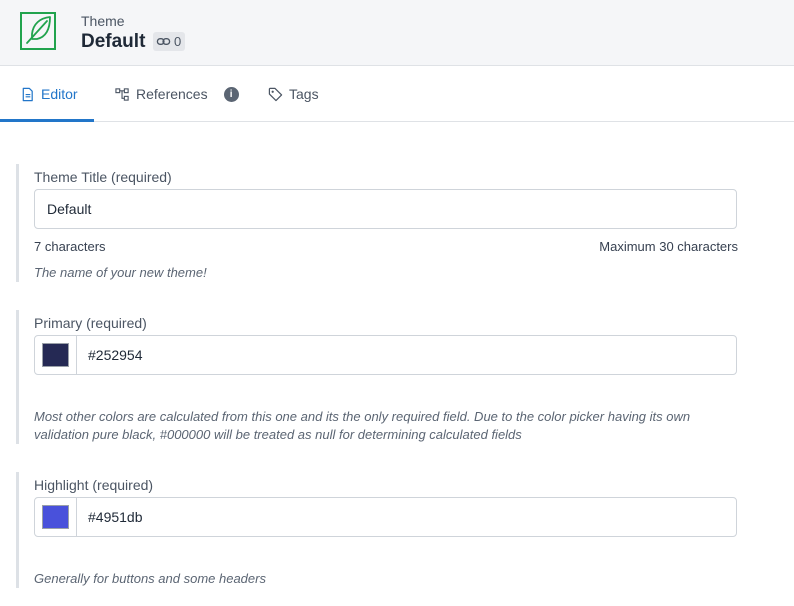 Image resolution: width=794 pixels, height=606 pixels. What do you see at coordinates (385, 517) in the screenshot?
I see `highlight-color-input: #4951db` at bounding box center [385, 517].